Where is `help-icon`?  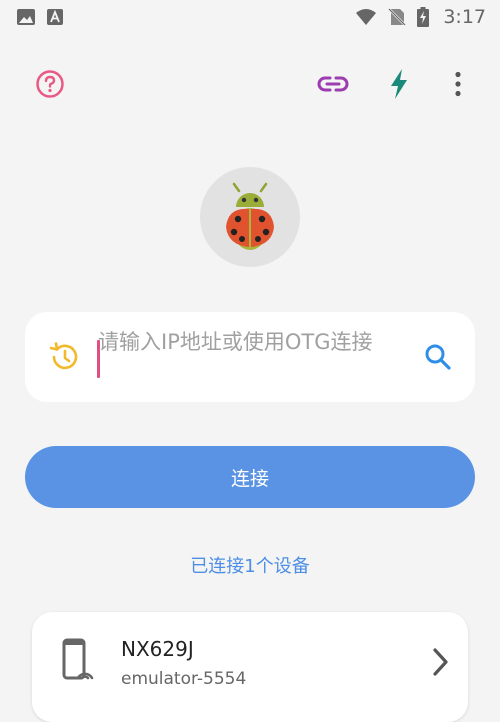
help-icon is located at coordinates (50, 84).